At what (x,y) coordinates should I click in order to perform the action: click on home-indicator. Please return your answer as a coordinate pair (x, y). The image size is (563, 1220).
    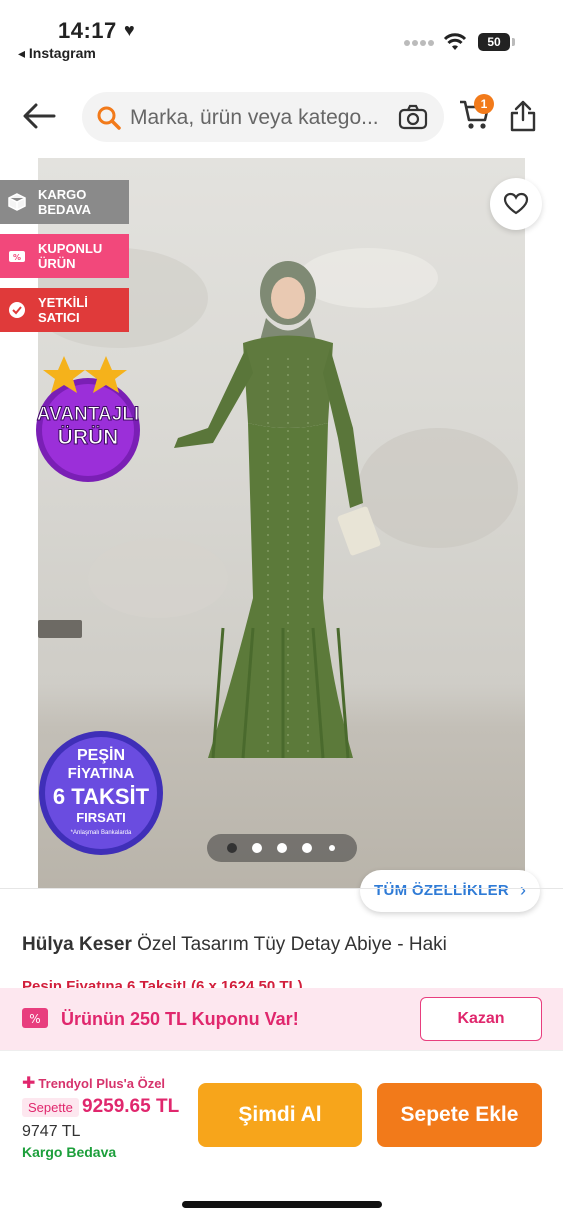
    Looking at the image, I should click on (282, 1204).